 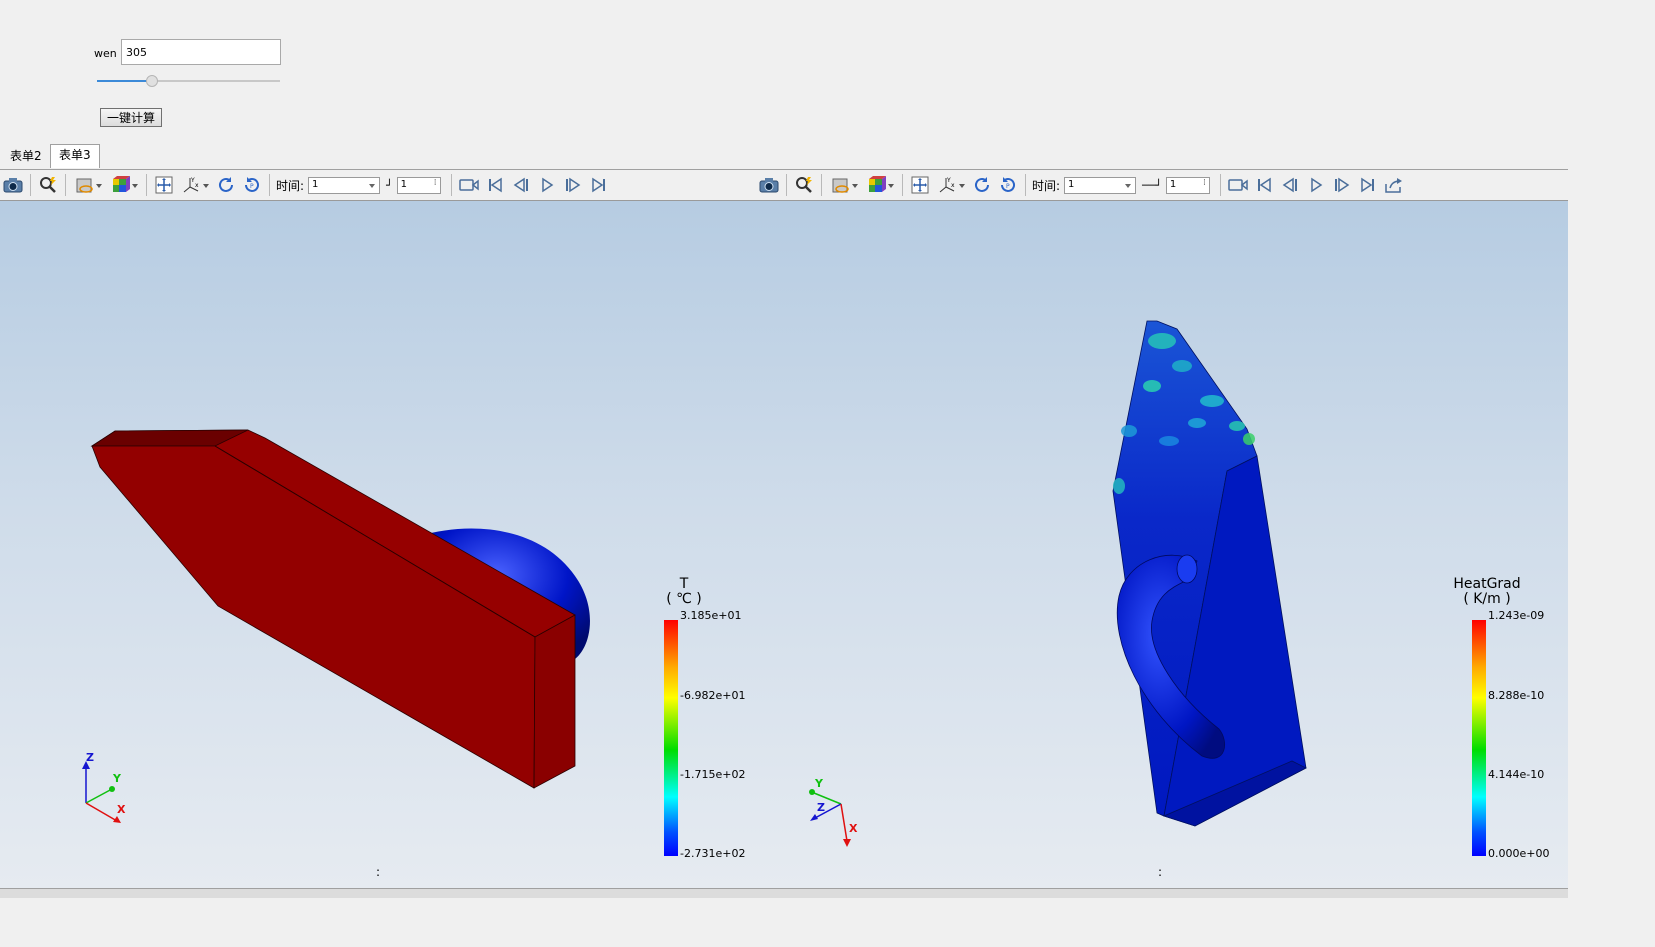 I want to click on export-icon, so click(x=1394, y=185).